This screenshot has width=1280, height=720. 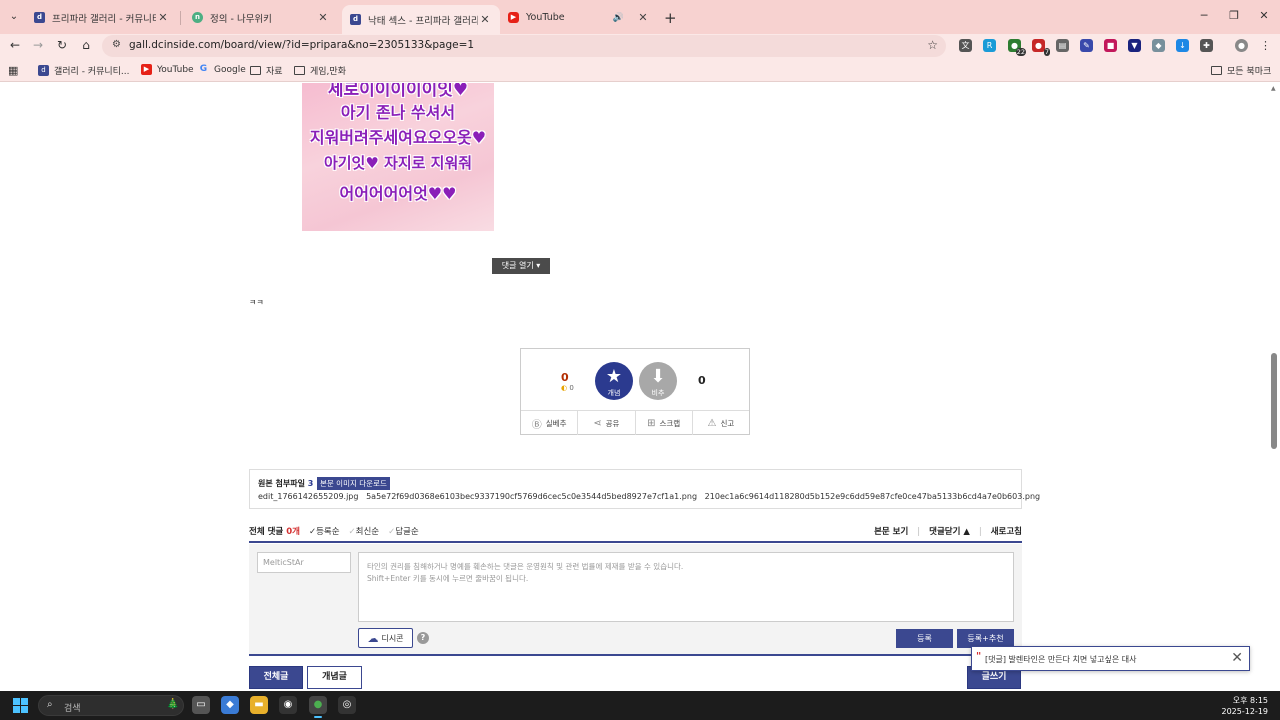 What do you see at coordinates (1234, 15) in the screenshot?
I see `restore-icon: ❐` at bounding box center [1234, 15].